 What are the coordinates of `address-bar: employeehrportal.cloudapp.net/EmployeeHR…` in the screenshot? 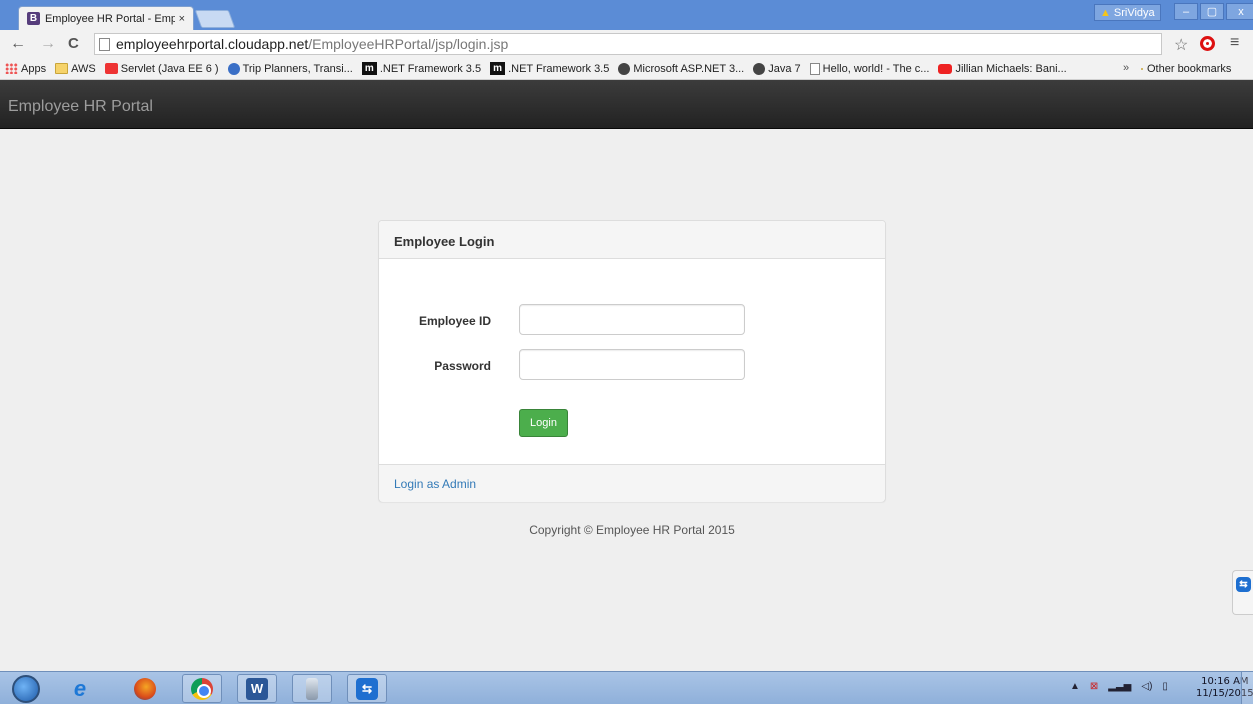 It's located at (628, 44).